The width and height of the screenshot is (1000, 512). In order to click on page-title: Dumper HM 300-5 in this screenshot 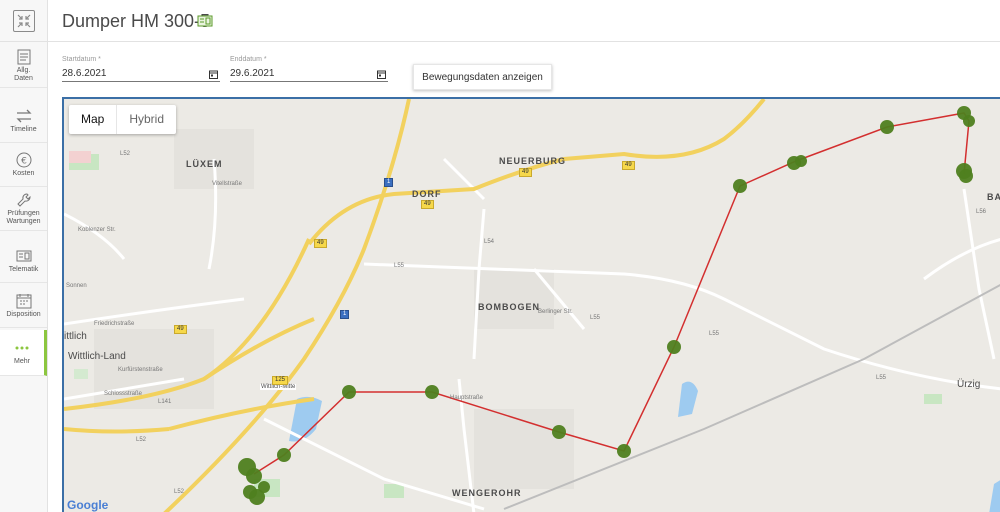, I will do `click(136, 21)`.